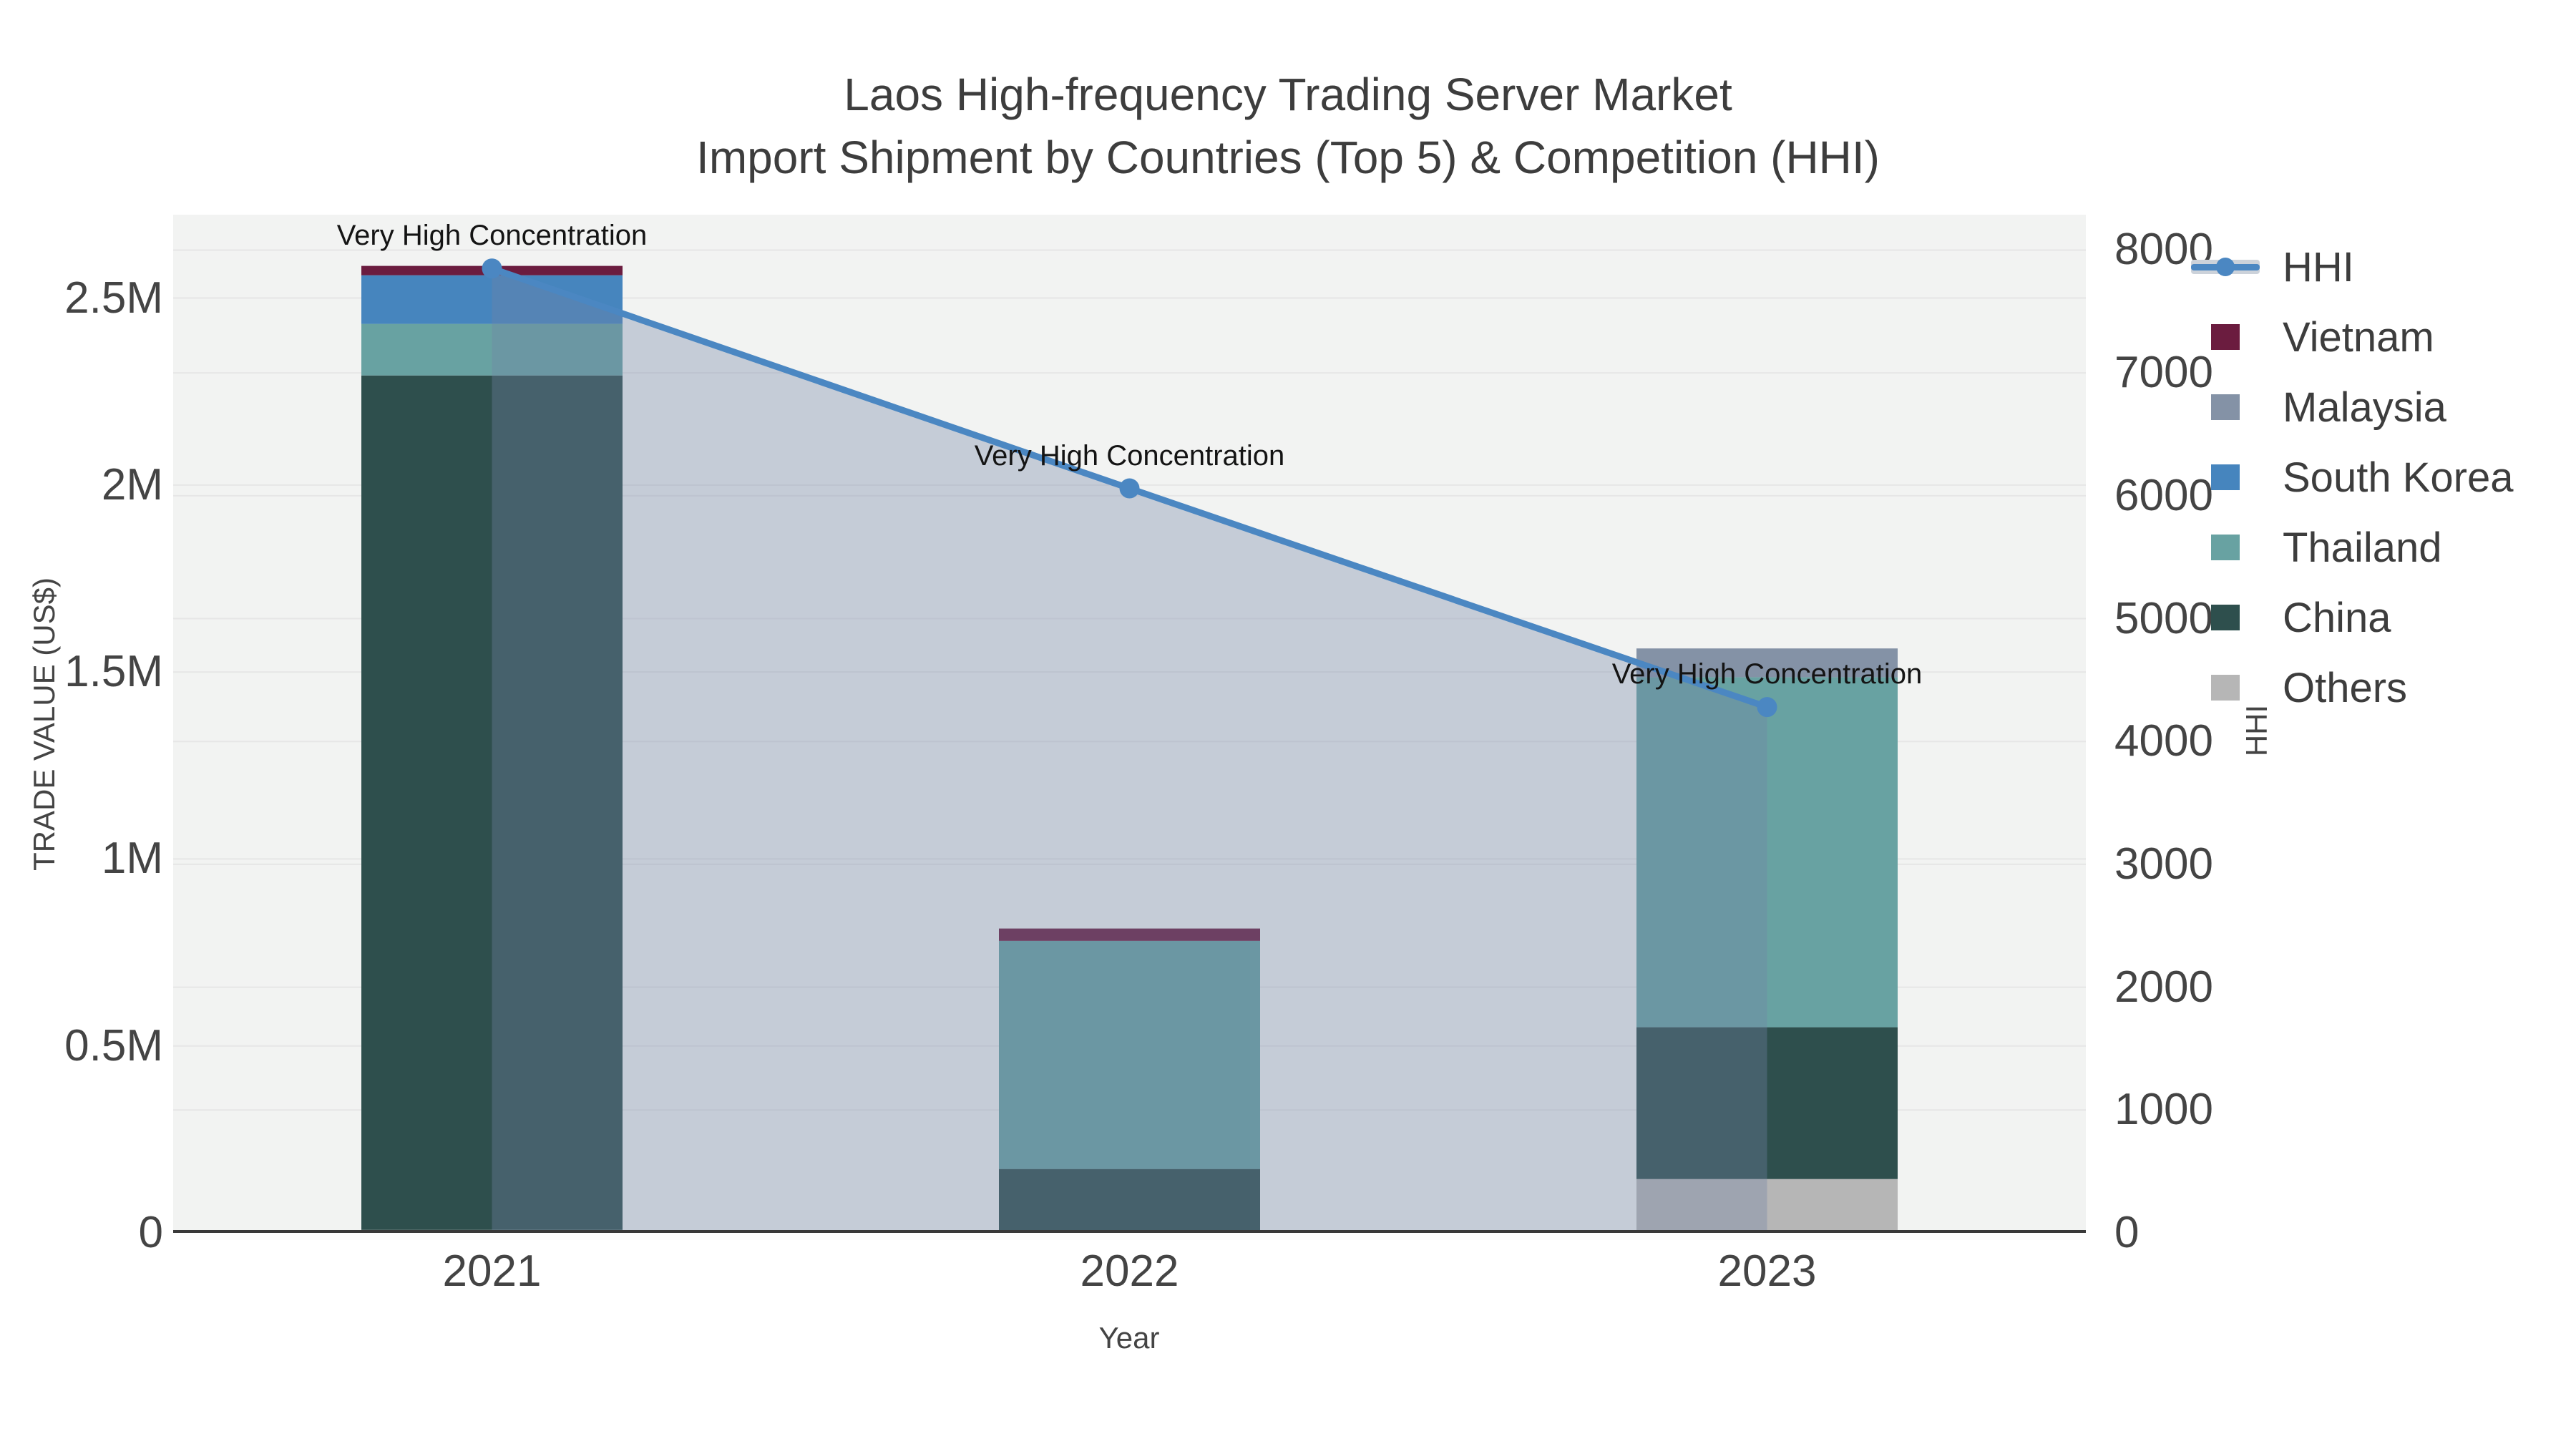  I want to click on annotation-2023: Very High Concentration, so click(1767, 674).